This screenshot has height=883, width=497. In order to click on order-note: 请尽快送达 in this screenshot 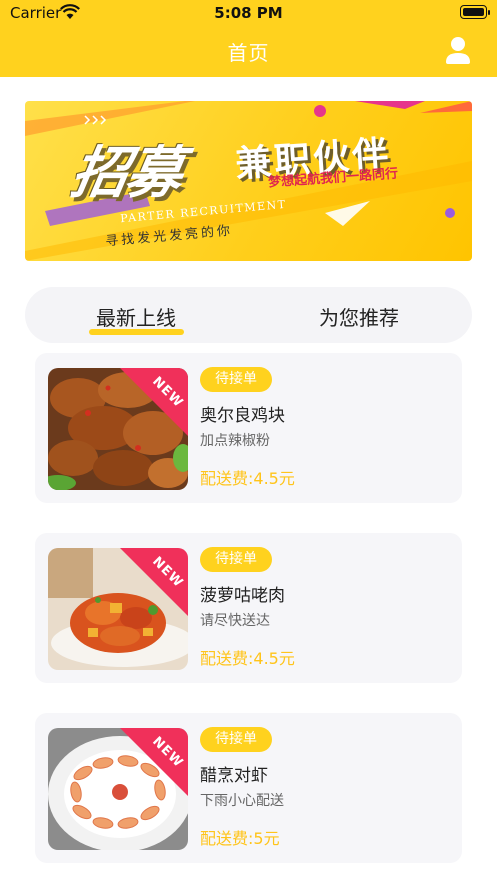, I will do `click(235, 621)`.